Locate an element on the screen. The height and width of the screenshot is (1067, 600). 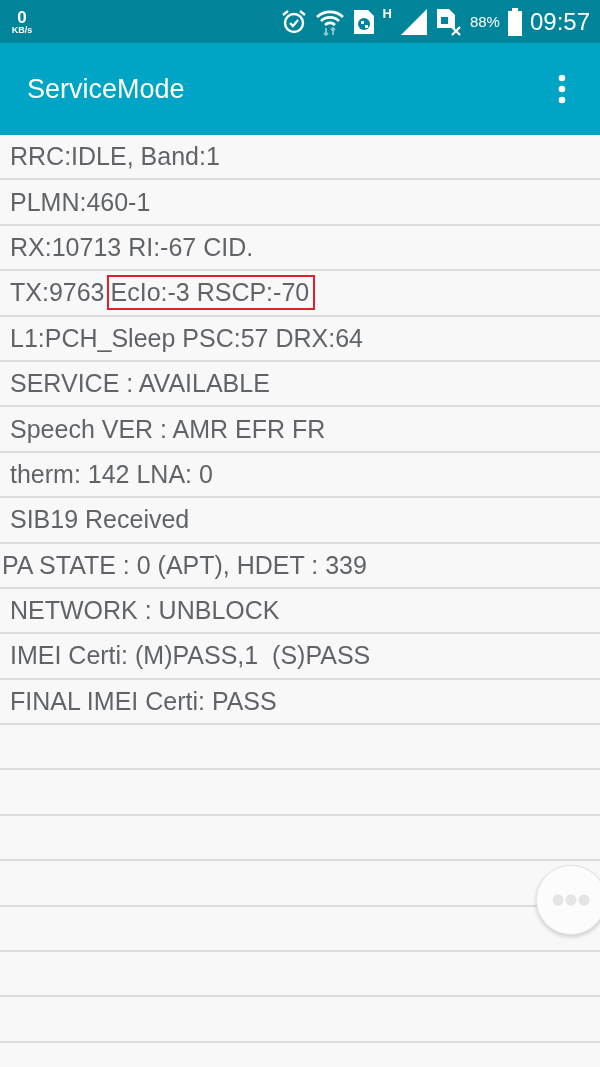
info-text: RX:10713 RI:-67 CID. is located at coordinates (132, 247).